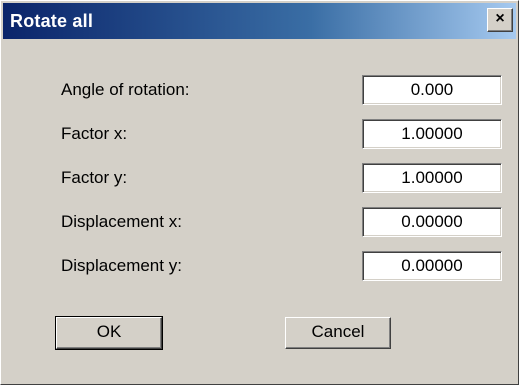 The width and height of the screenshot is (519, 385). I want to click on factor-y-input, so click(432, 178).